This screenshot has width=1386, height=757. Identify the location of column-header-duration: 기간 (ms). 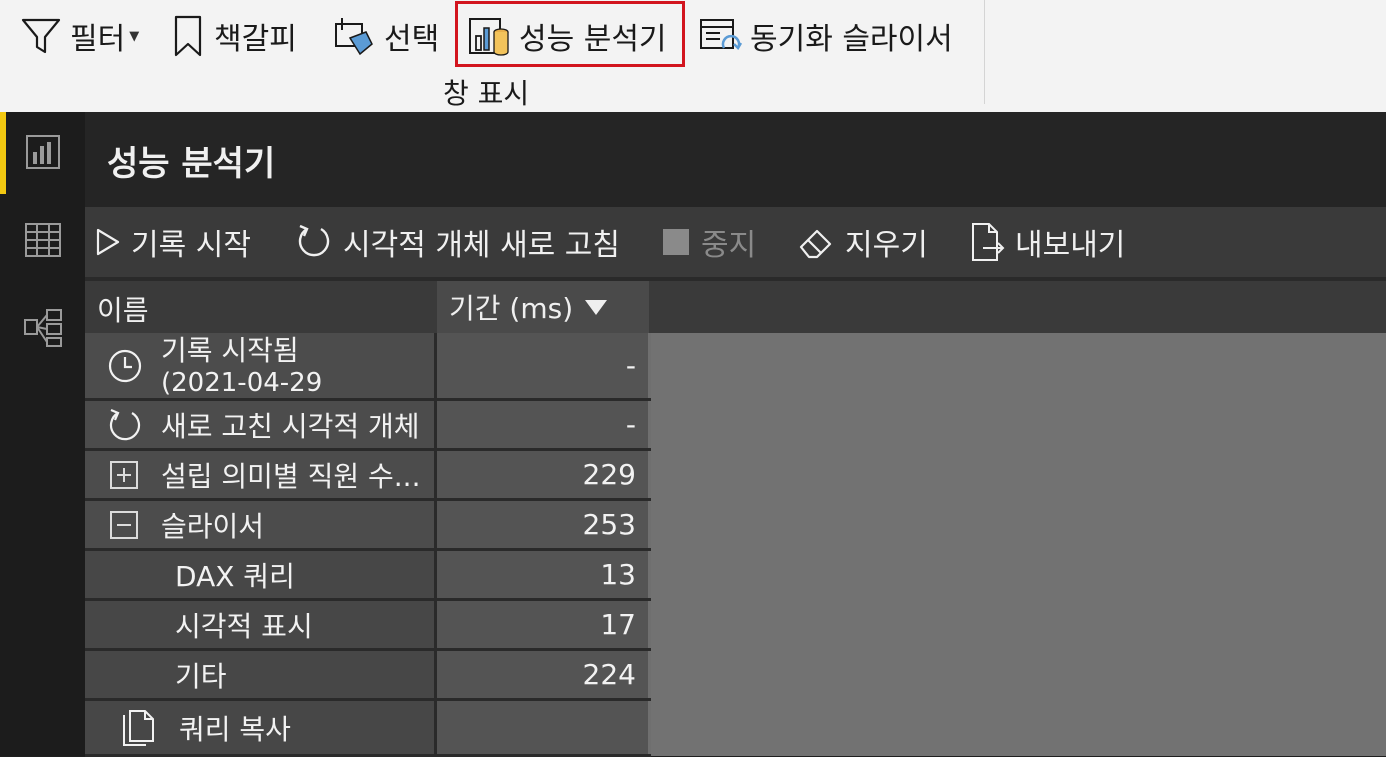
(543, 307).